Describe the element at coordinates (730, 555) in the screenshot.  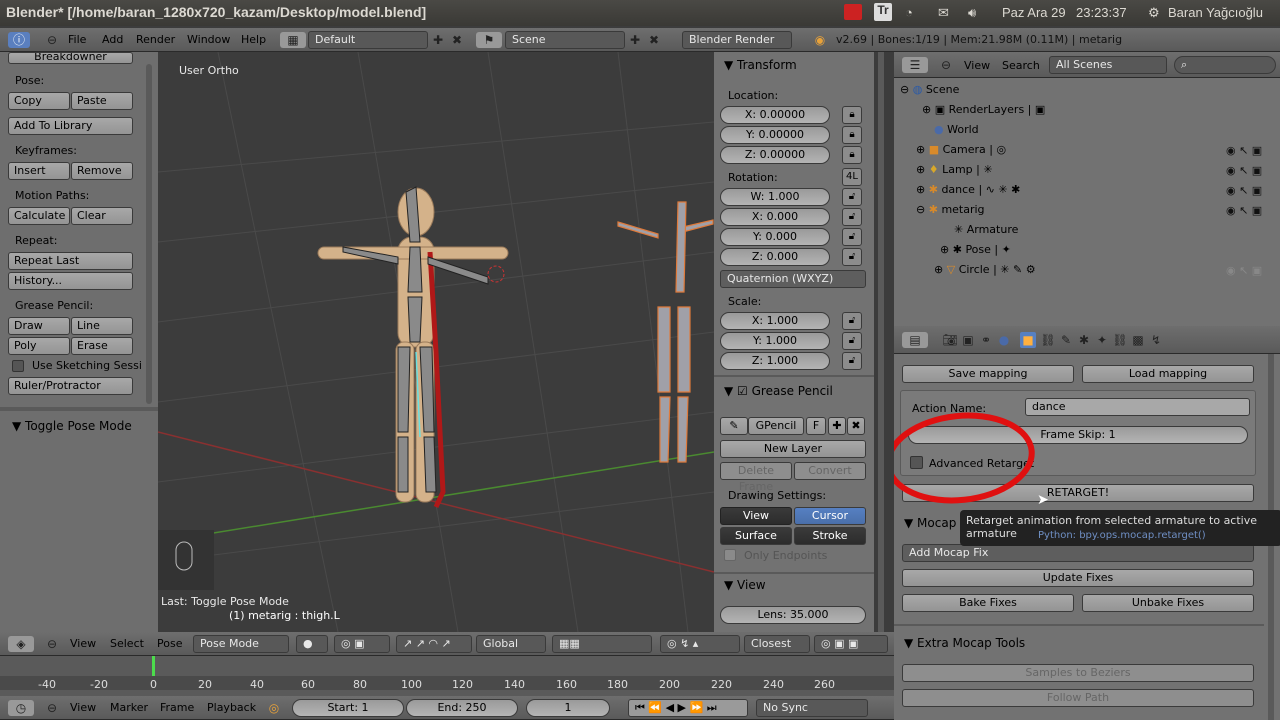
I see `only-endpoints-checkbox` at that location.